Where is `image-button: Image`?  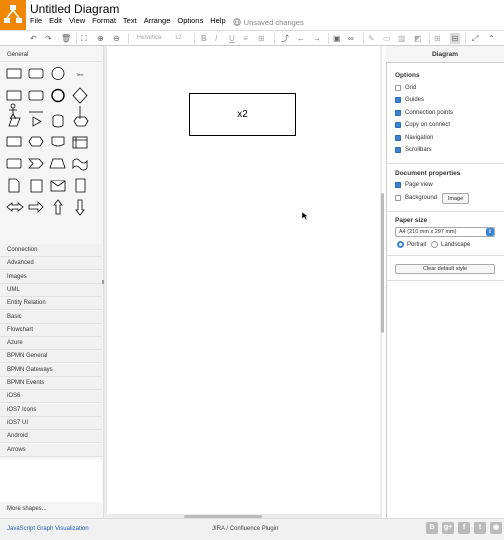 image-button: Image is located at coordinates (455, 198).